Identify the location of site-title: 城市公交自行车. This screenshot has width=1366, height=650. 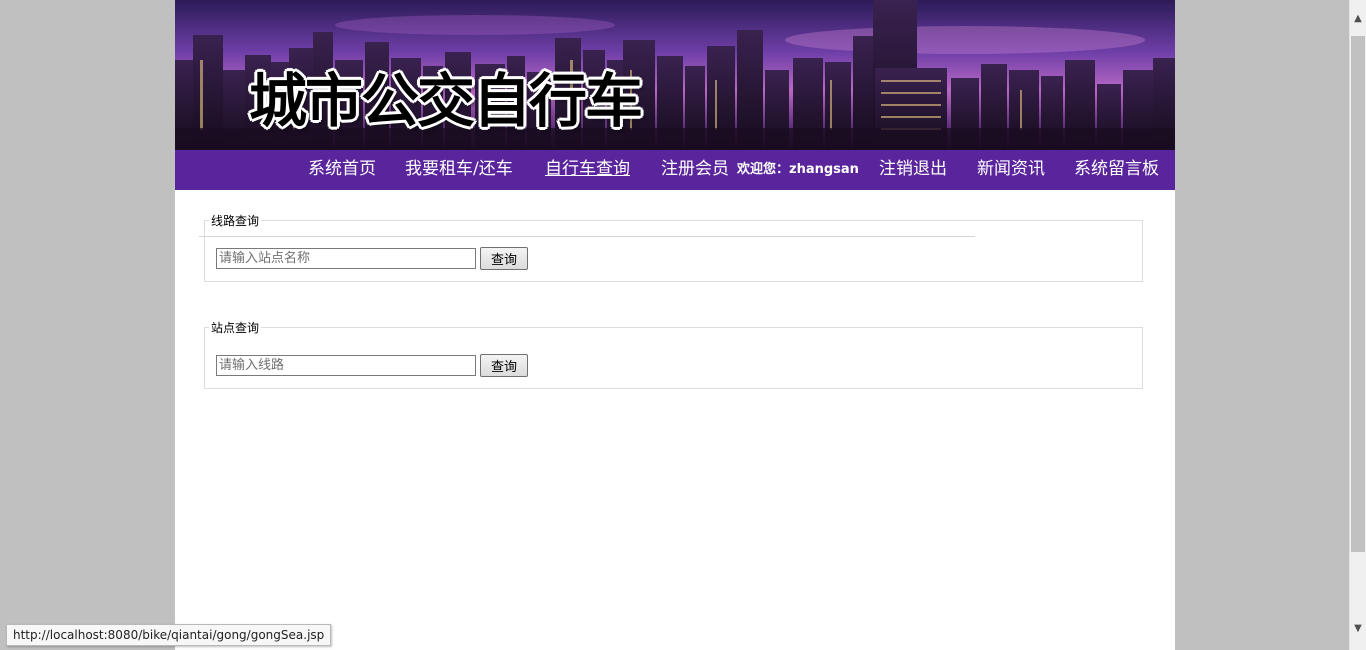
(446, 101).